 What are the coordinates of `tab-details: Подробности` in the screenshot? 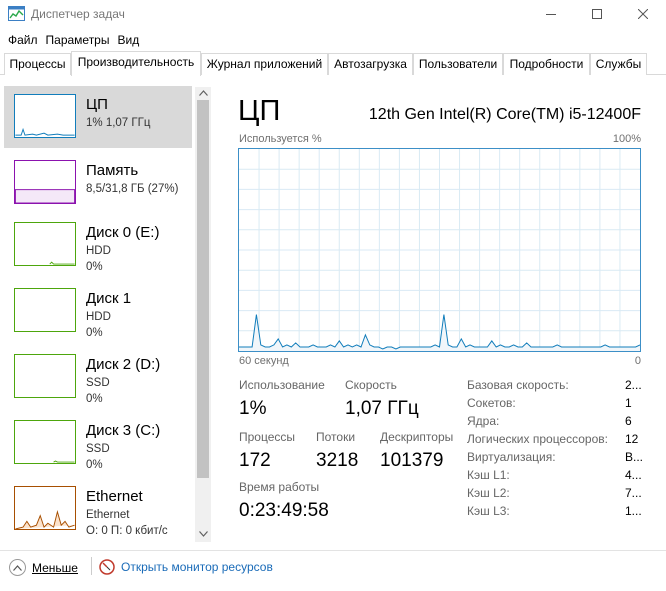 It's located at (546, 64).